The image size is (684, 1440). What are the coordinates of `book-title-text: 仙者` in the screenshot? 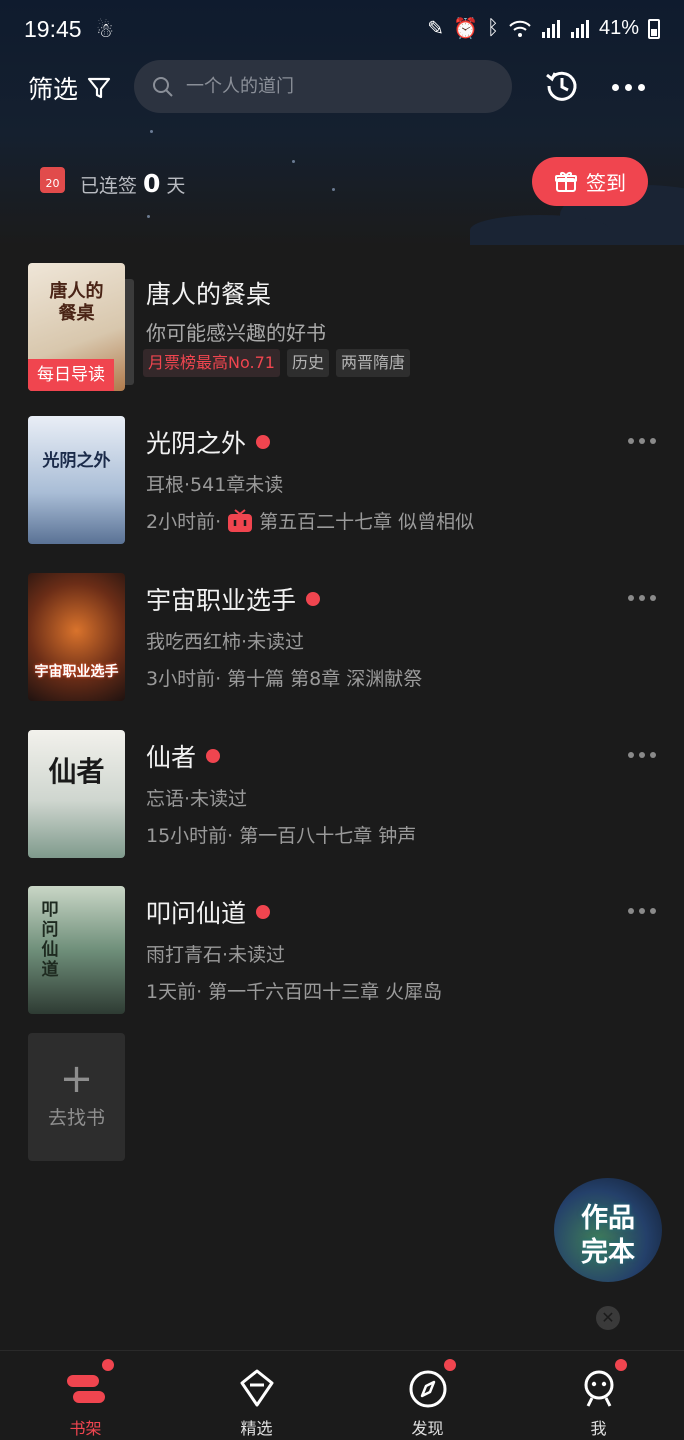 It's located at (171, 757).